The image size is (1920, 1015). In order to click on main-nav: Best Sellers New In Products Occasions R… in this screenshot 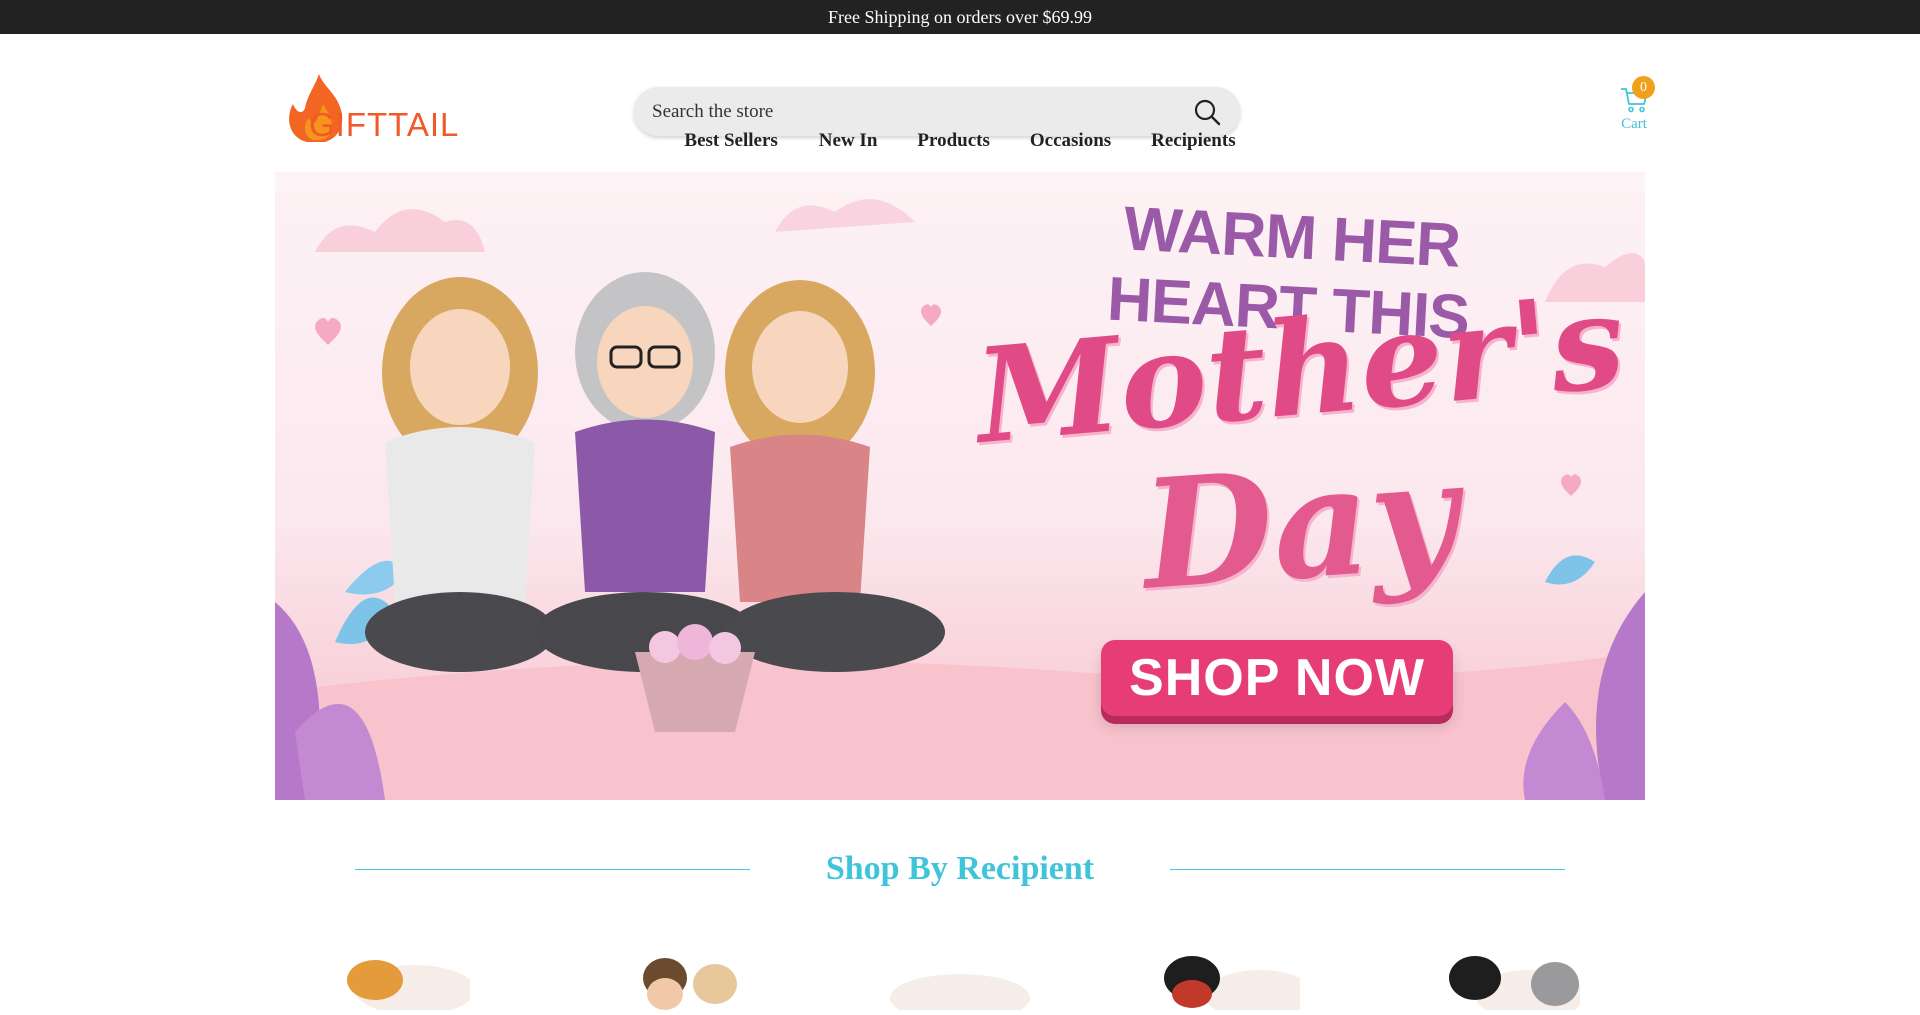, I will do `click(960, 141)`.